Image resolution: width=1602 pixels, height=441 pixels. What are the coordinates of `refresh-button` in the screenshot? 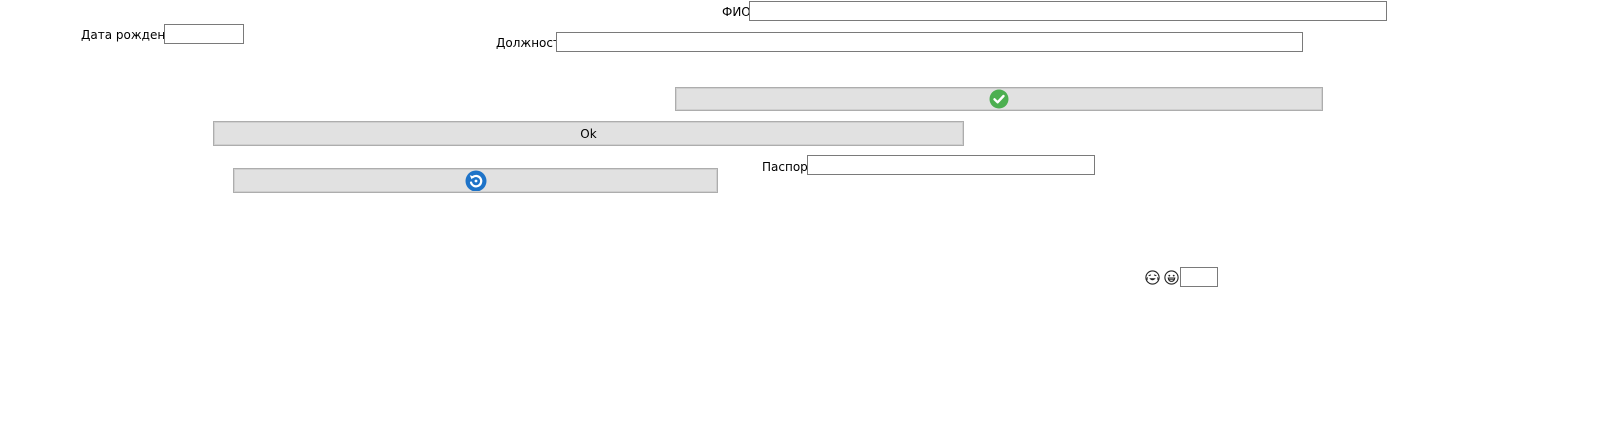 It's located at (475, 180).